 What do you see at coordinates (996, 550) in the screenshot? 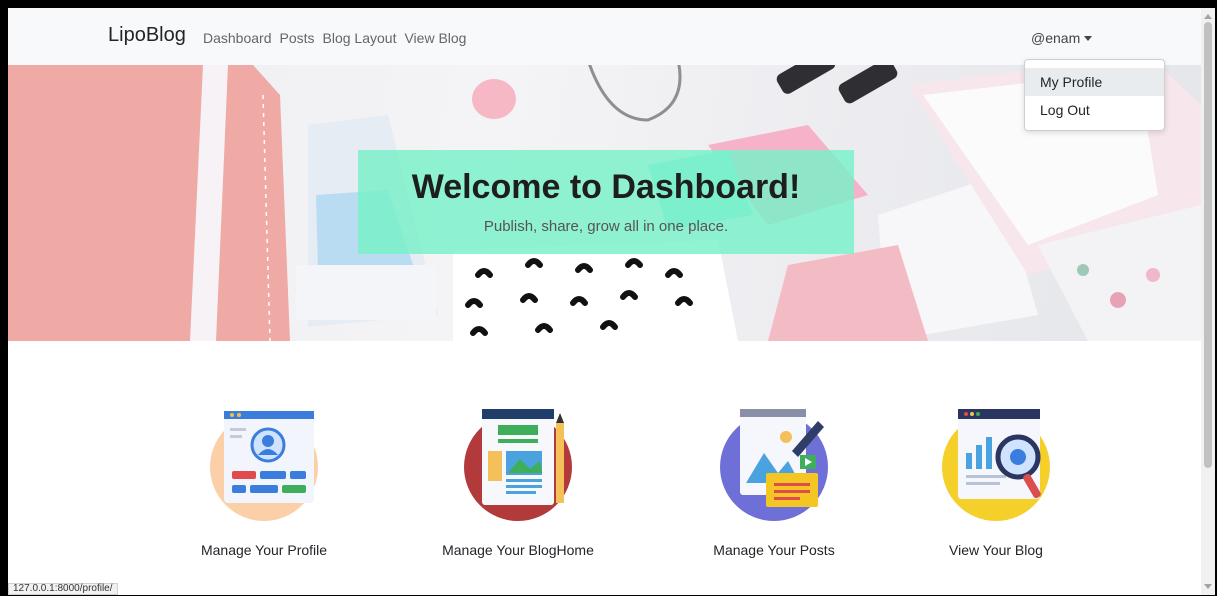
I see `feature-label: View Your Blog` at bounding box center [996, 550].